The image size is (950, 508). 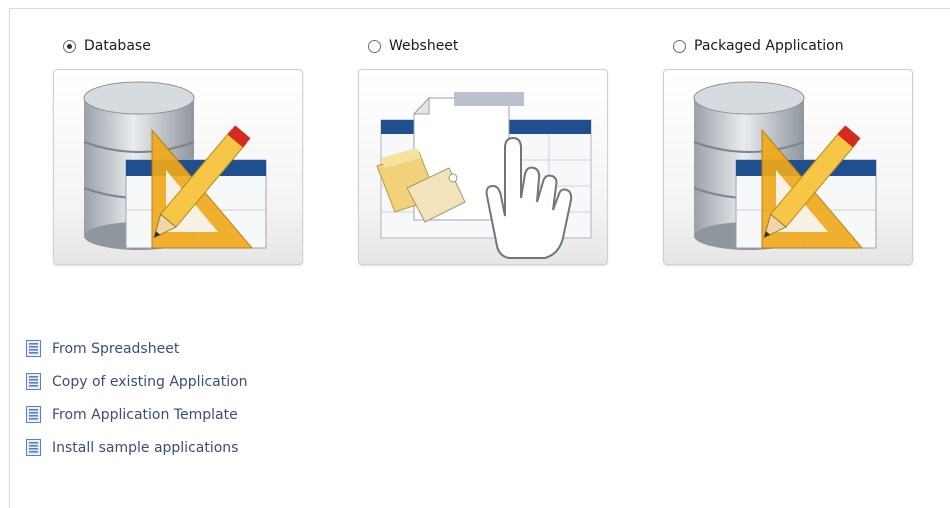 I want to click on link-from-application-template: From Application Template, so click(x=137, y=414).